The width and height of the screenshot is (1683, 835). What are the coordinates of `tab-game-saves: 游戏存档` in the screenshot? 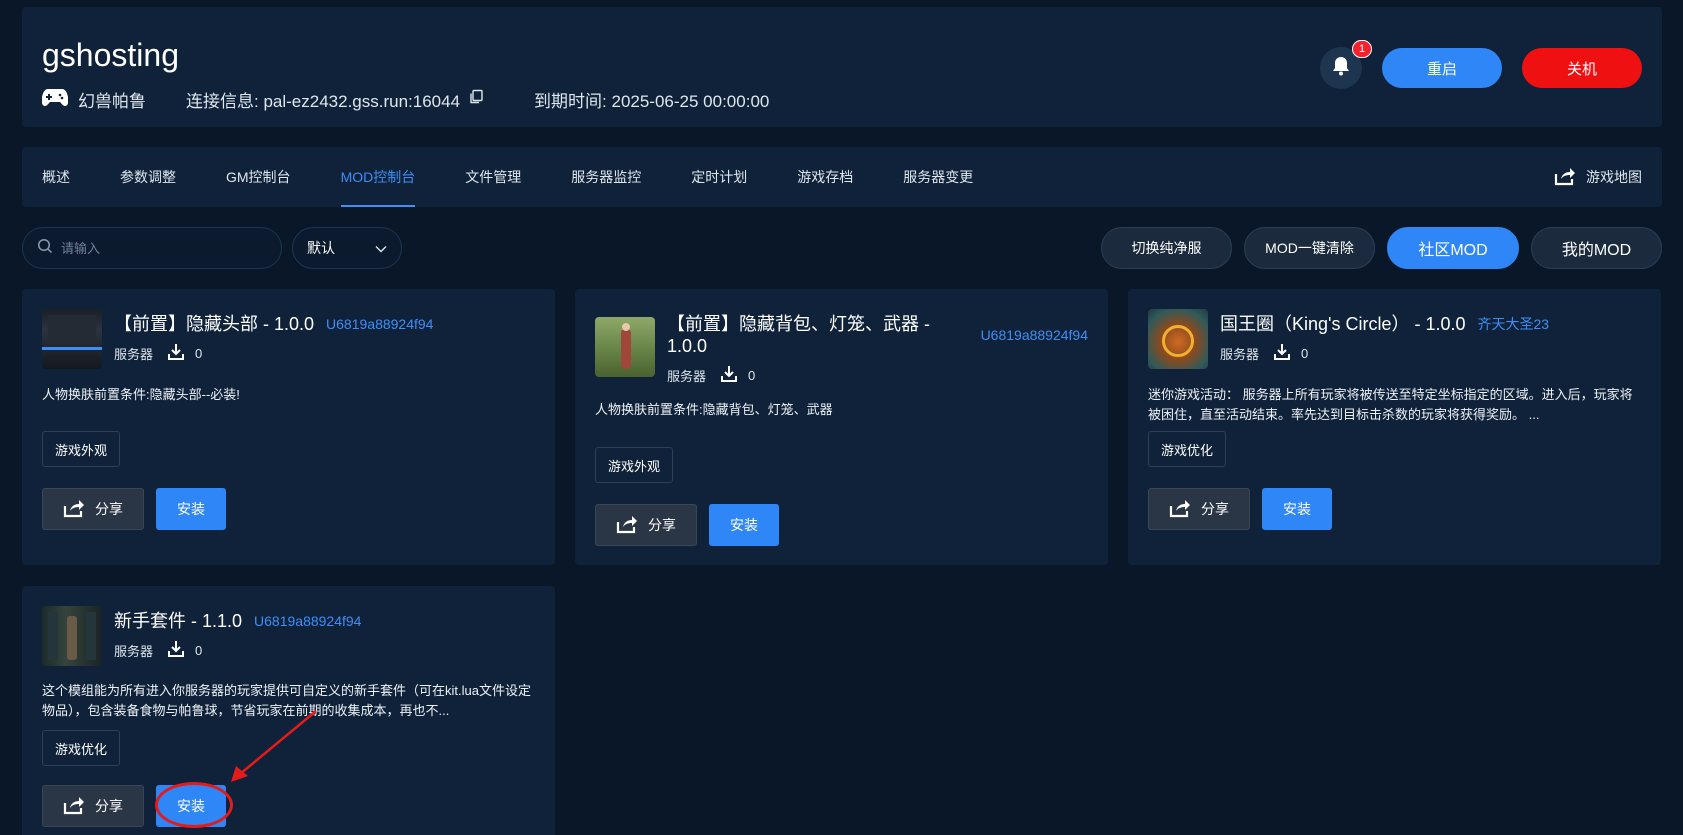 It's located at (825, 177).